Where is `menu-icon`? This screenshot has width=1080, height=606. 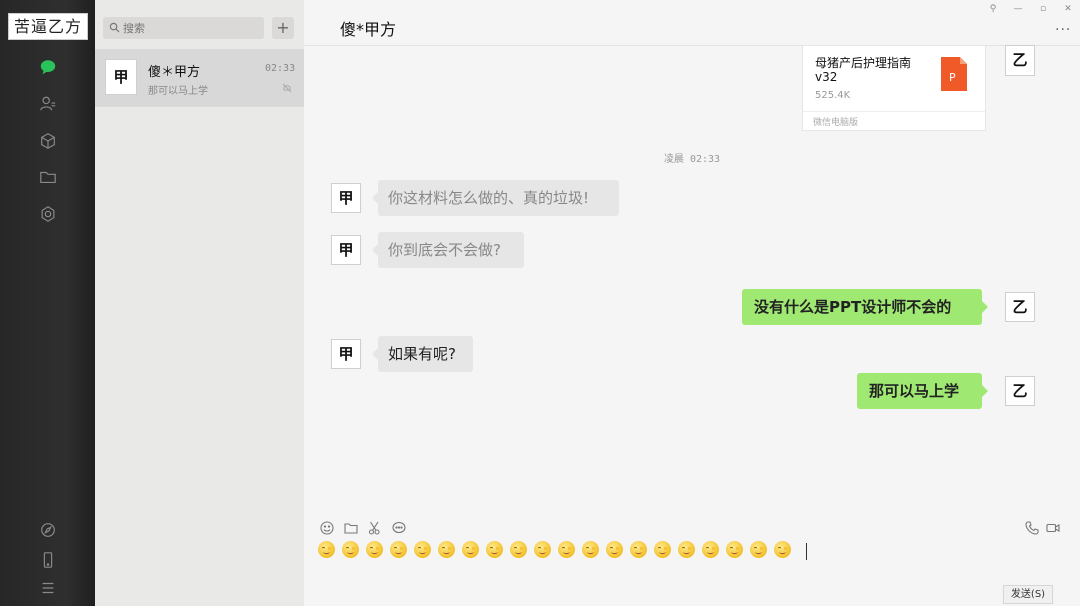
menu-icon is located at coordinates (48, 588).